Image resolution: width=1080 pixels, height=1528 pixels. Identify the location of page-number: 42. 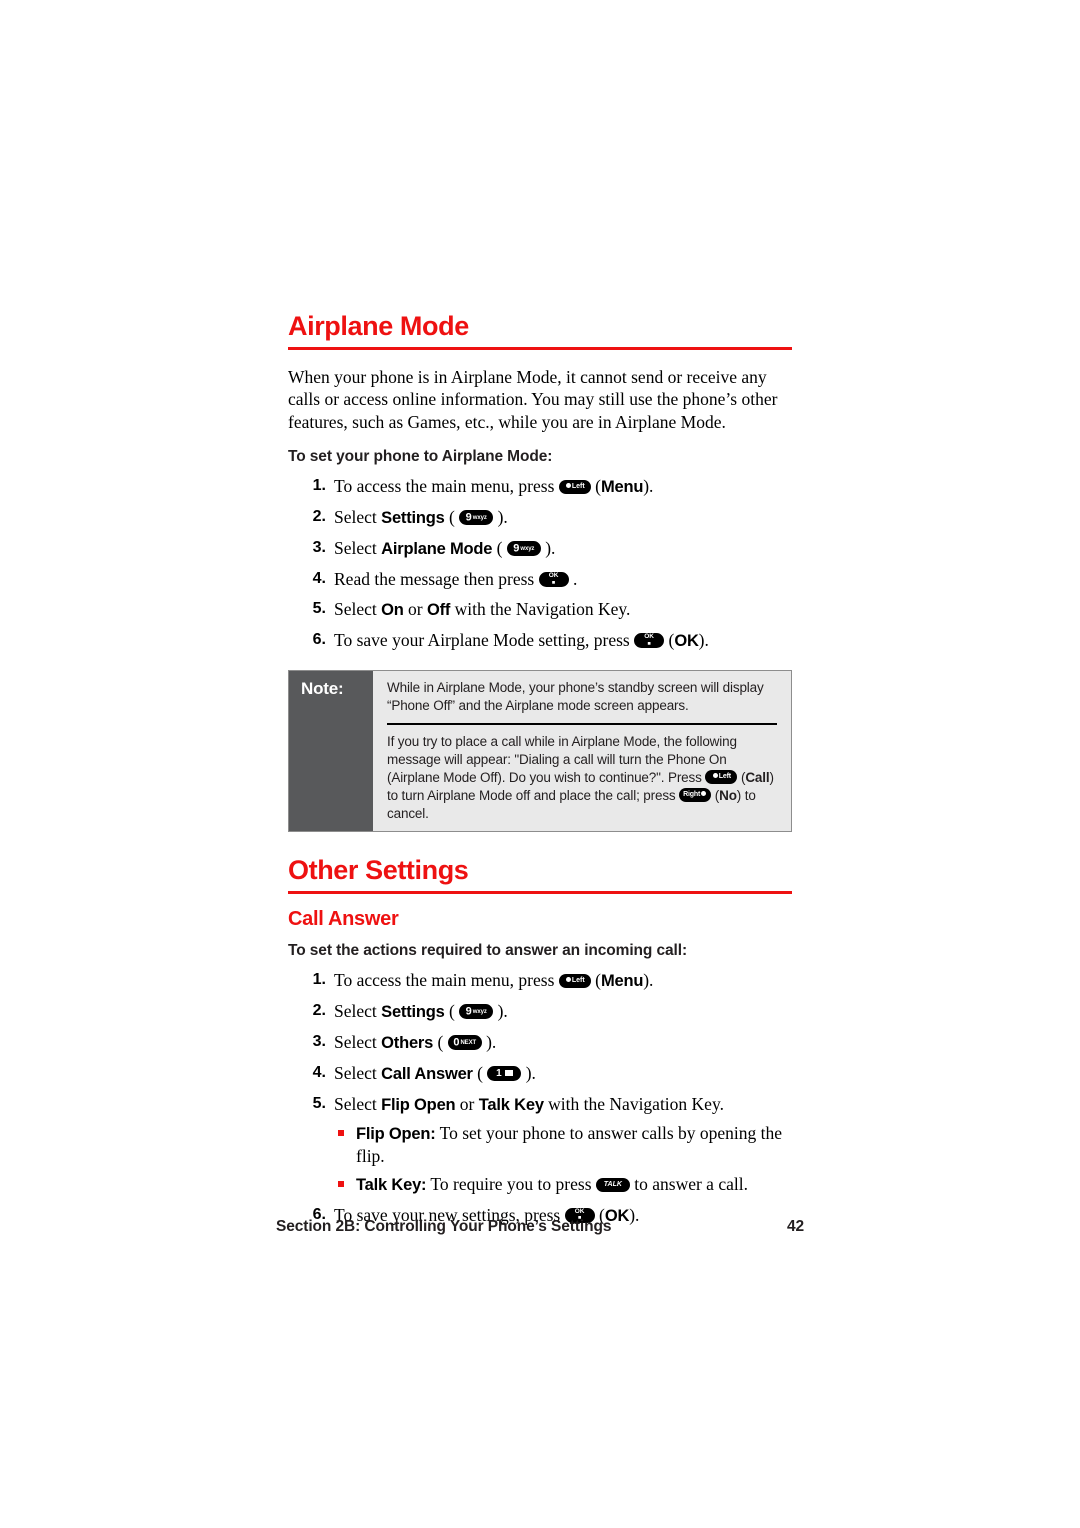
(795, 1226).